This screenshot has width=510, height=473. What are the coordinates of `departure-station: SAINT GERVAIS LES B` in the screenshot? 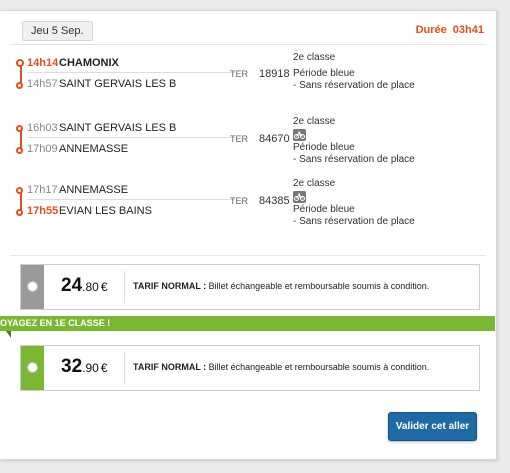 It's located at (118, 128).